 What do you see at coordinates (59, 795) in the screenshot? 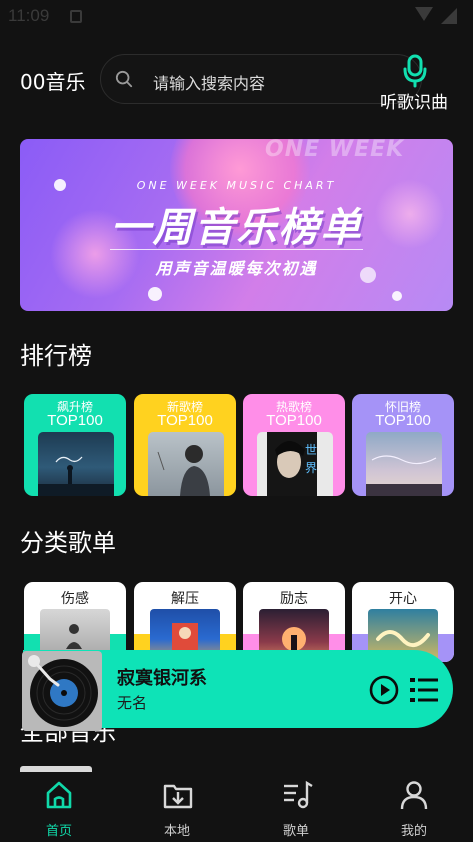
I see `home-icon` at bounding box center [59, 795].